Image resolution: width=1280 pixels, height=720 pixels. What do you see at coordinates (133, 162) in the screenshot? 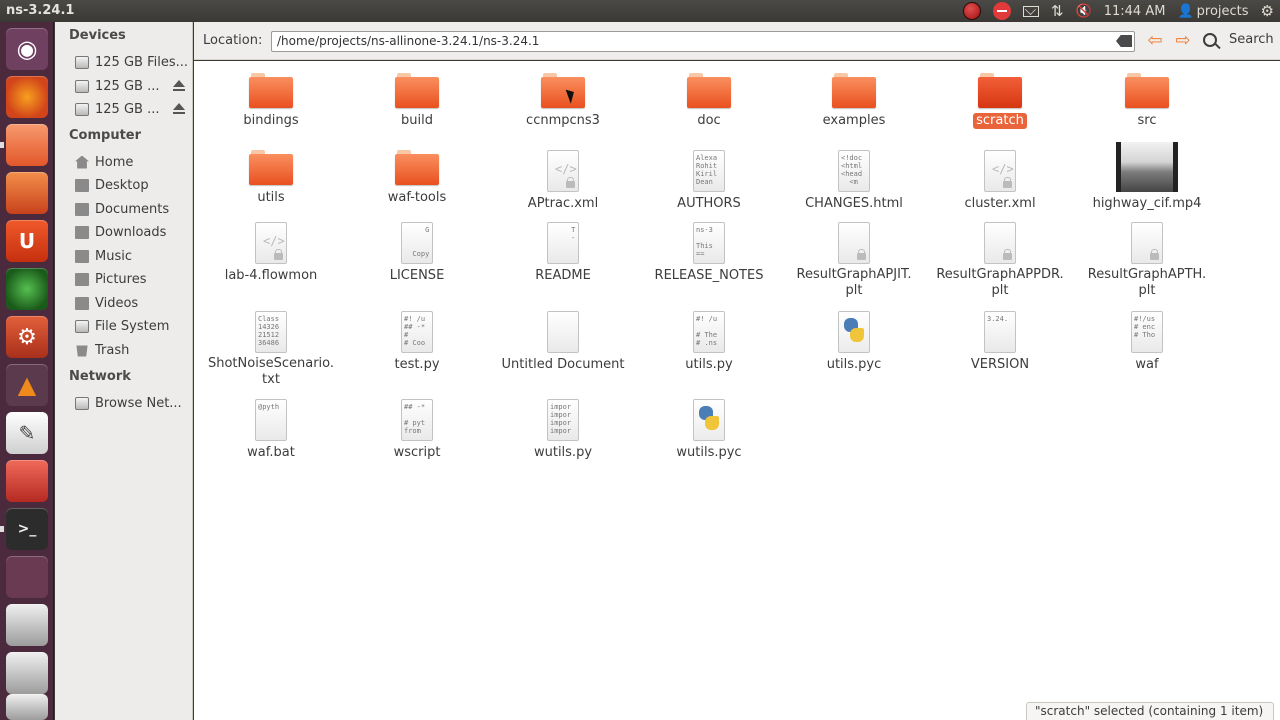
I see `sidebar-item-home: Home` at bounding box center [133, 162].